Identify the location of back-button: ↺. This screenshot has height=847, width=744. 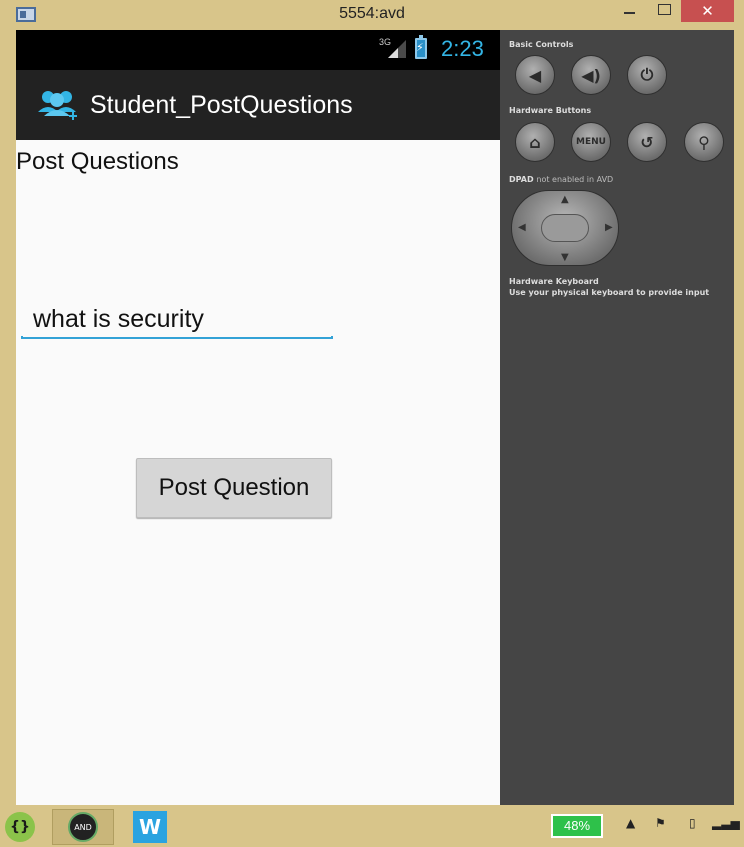
(647, 142).